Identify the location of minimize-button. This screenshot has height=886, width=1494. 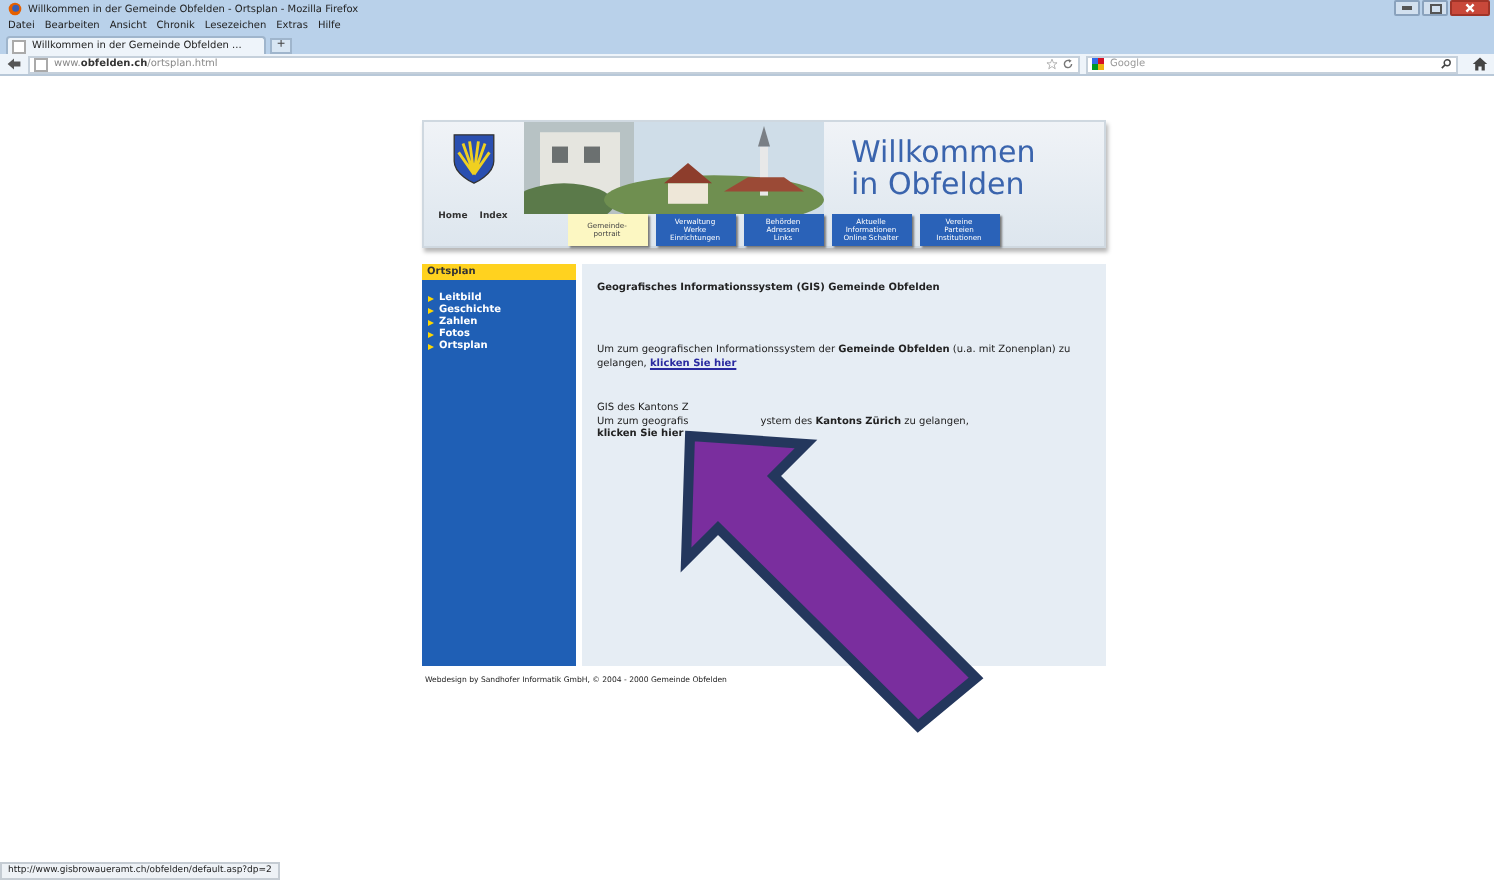
(1407, 8).